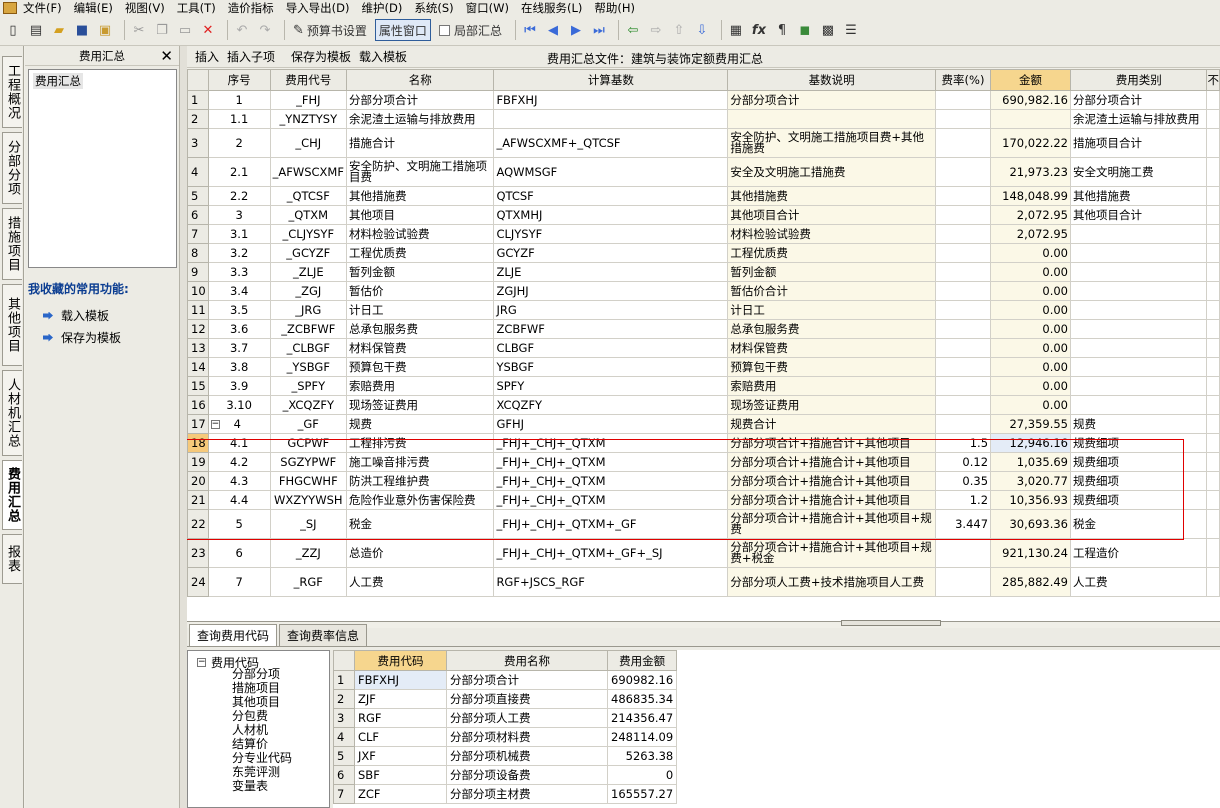 The width and height of the screenshot is (1220, 808). What do you see at coordinates (527, 737) in the screenshot?
I see `name-cell: 分部分项材料费` at bounding box center [527, 737].